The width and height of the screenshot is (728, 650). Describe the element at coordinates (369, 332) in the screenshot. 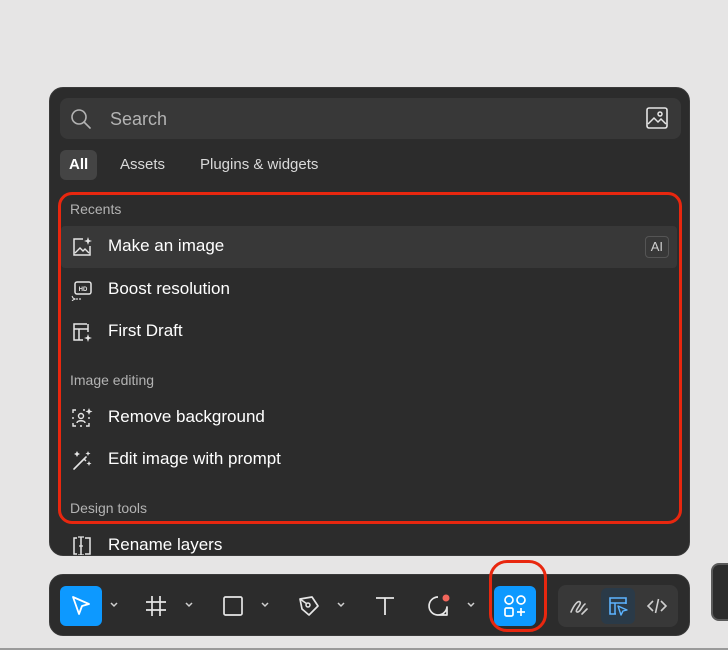

I see `action-first-draft: First Draft` at that location.